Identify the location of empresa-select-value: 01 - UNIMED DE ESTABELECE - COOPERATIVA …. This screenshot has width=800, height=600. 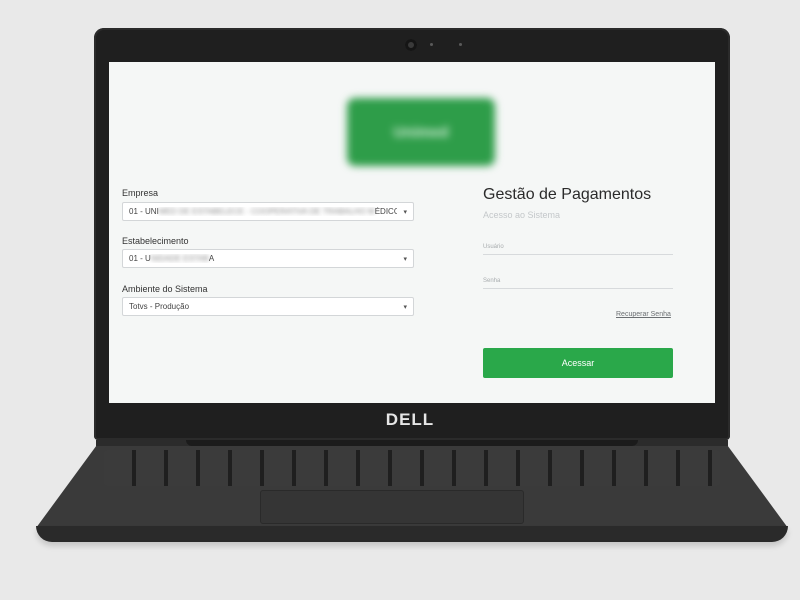
(263, 211).